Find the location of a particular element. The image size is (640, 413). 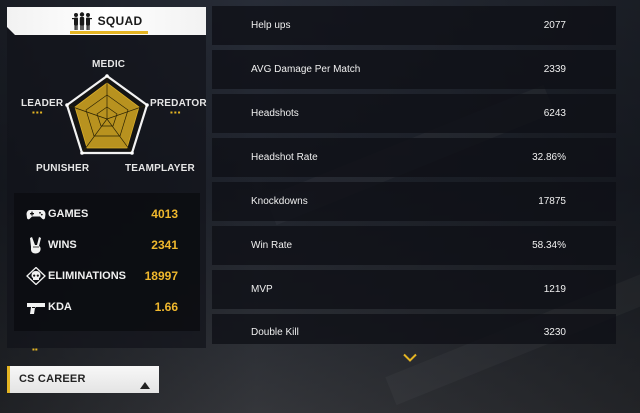

detail-value: 6243 is located at coordinates (554, 113).